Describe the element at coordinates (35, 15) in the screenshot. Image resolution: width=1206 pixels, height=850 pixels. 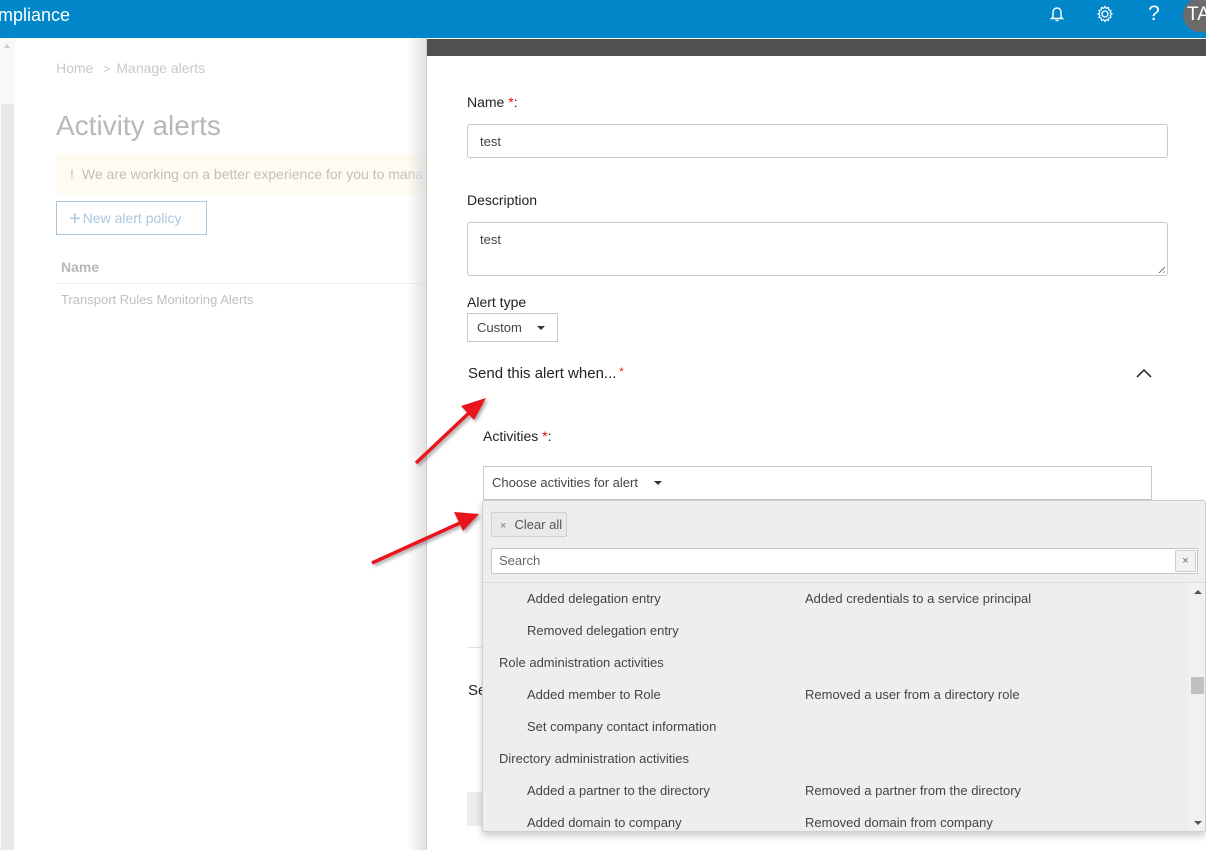
I see `app-title: mpliance` at that location.